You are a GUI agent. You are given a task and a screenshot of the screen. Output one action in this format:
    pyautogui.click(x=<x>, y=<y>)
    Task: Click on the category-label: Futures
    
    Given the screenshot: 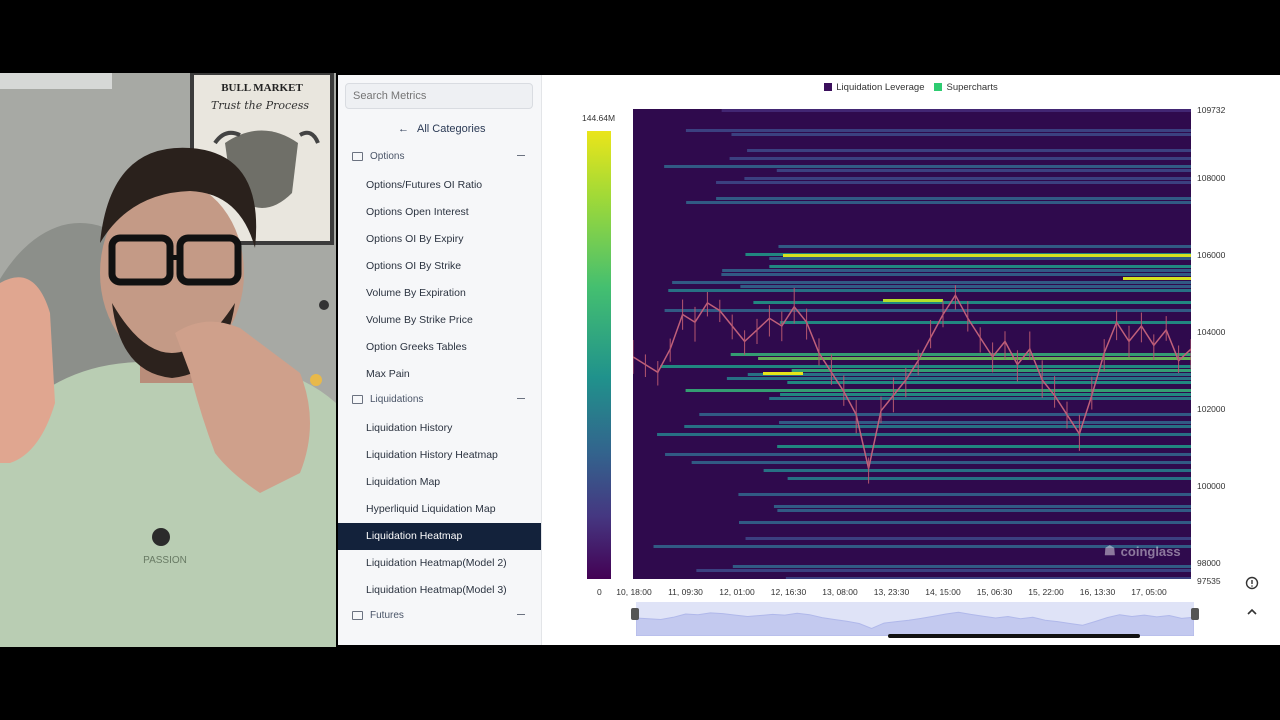 What is the action you would take?
    pyautogui.click(x=387, y=615)
    